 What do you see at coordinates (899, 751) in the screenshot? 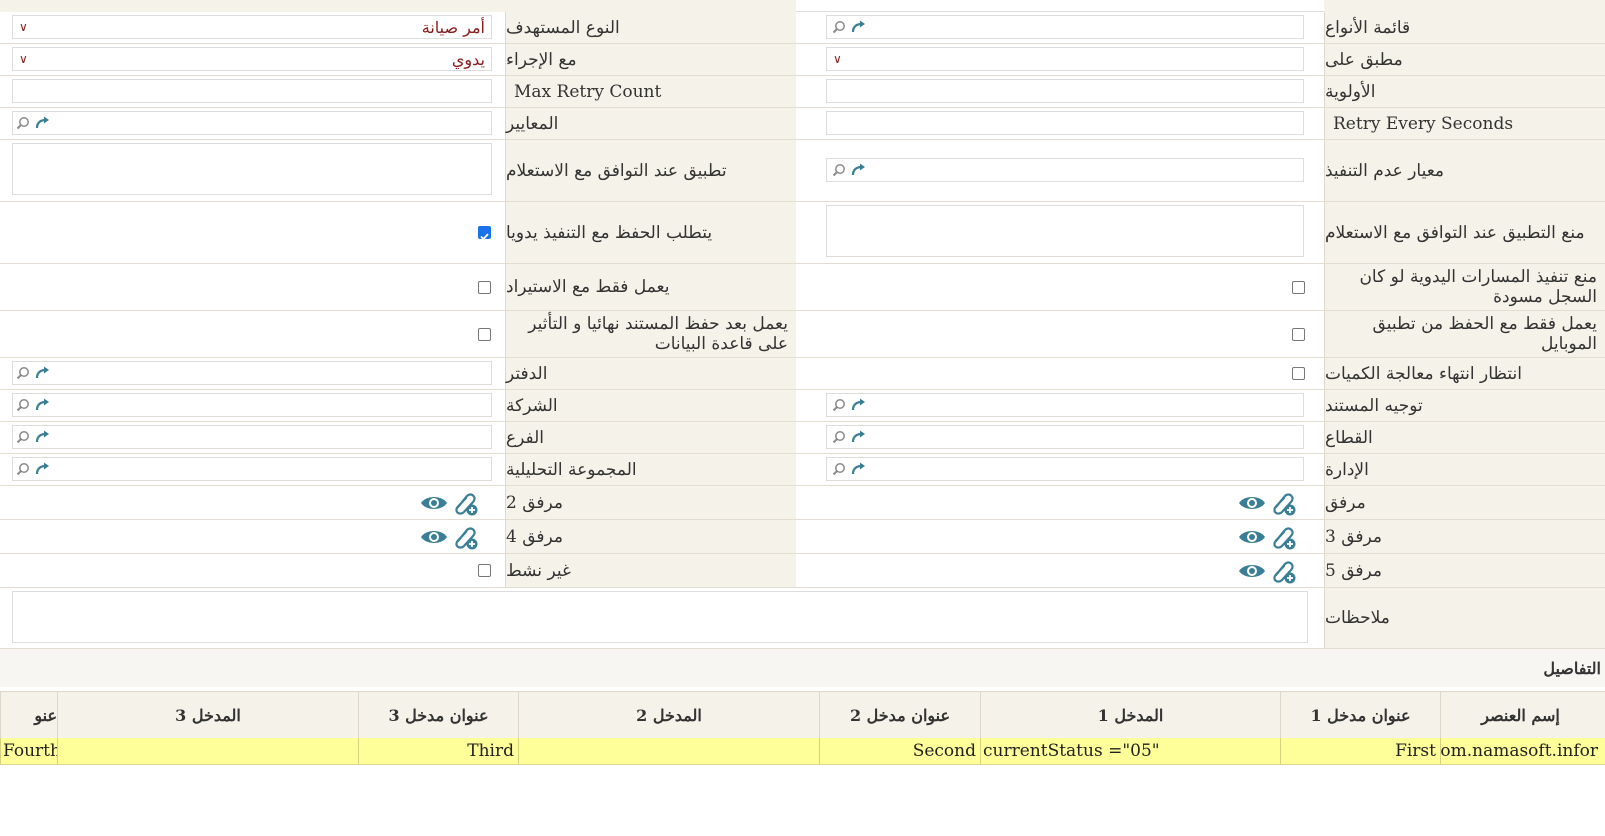
I see `table-cell: Second` at bounding box center [899, 751].